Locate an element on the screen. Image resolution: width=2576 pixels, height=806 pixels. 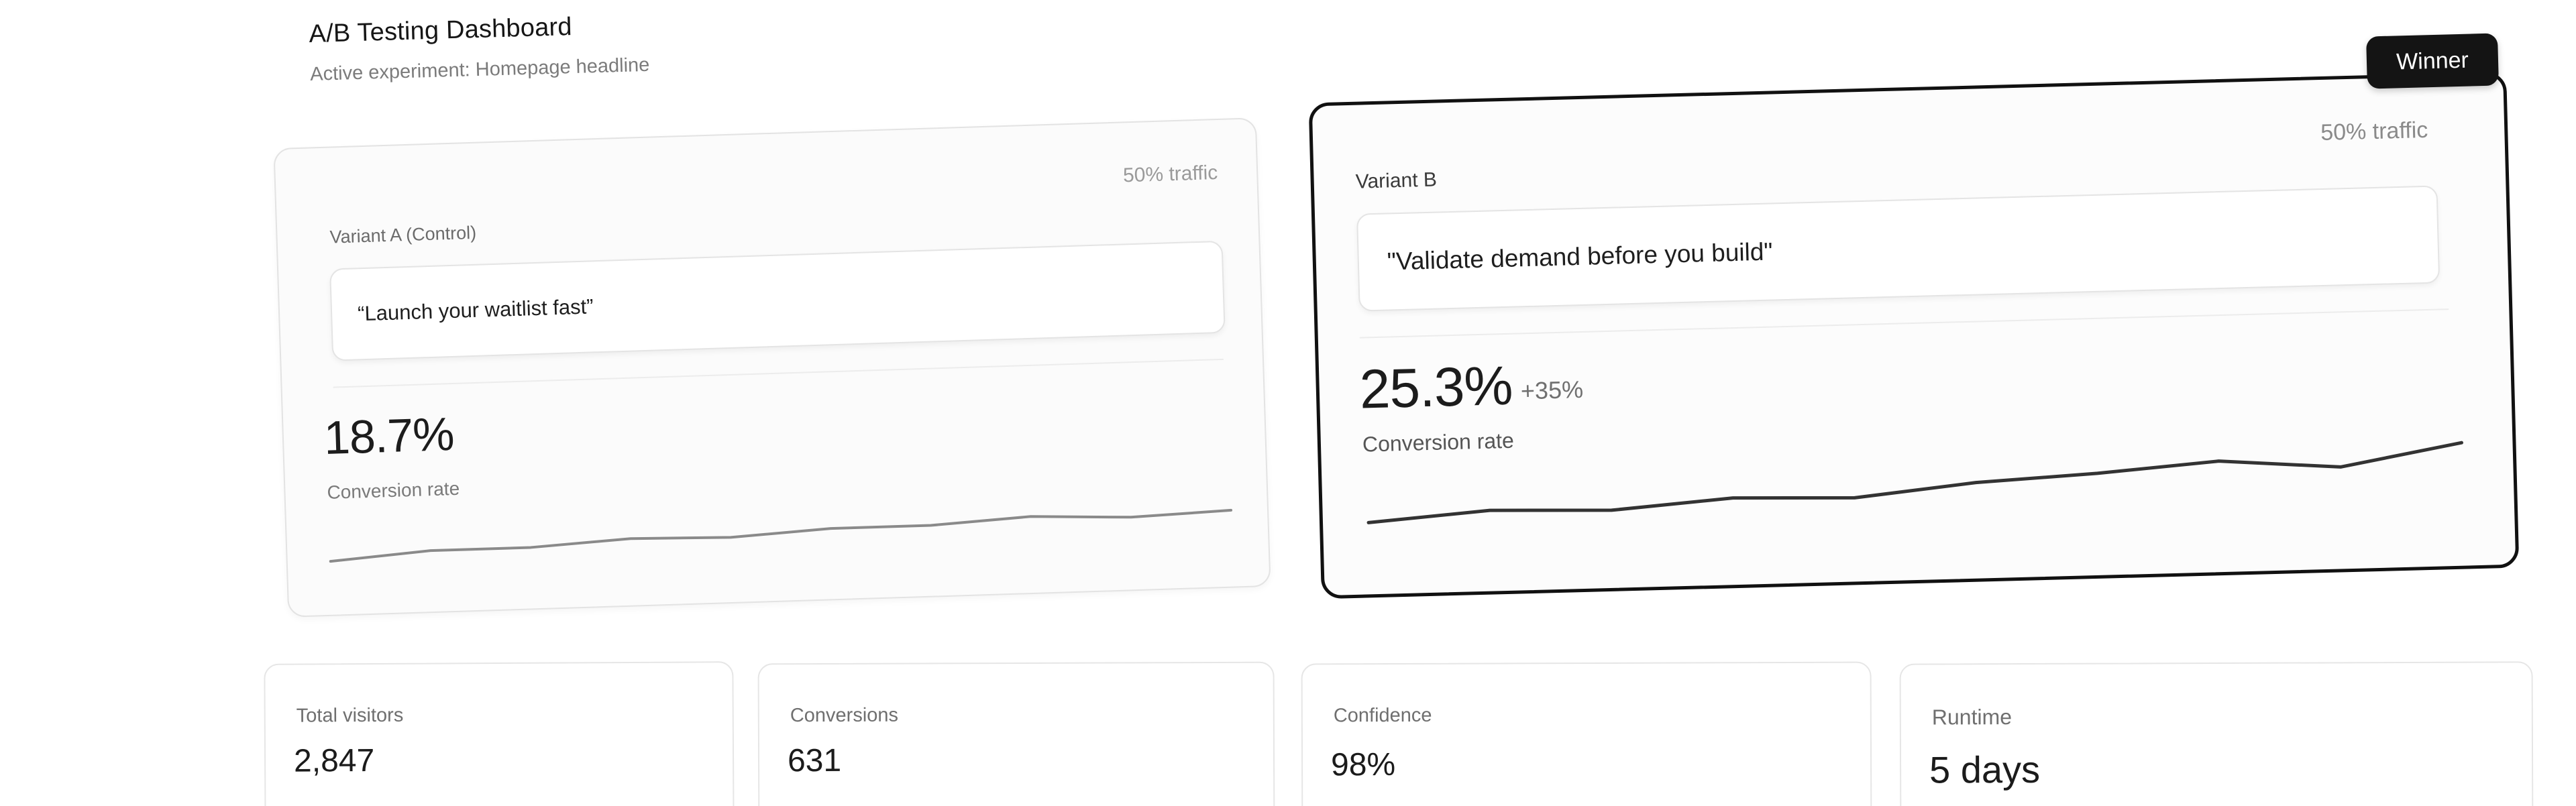
stat-value: 631 is located at coordinates (814, 760).